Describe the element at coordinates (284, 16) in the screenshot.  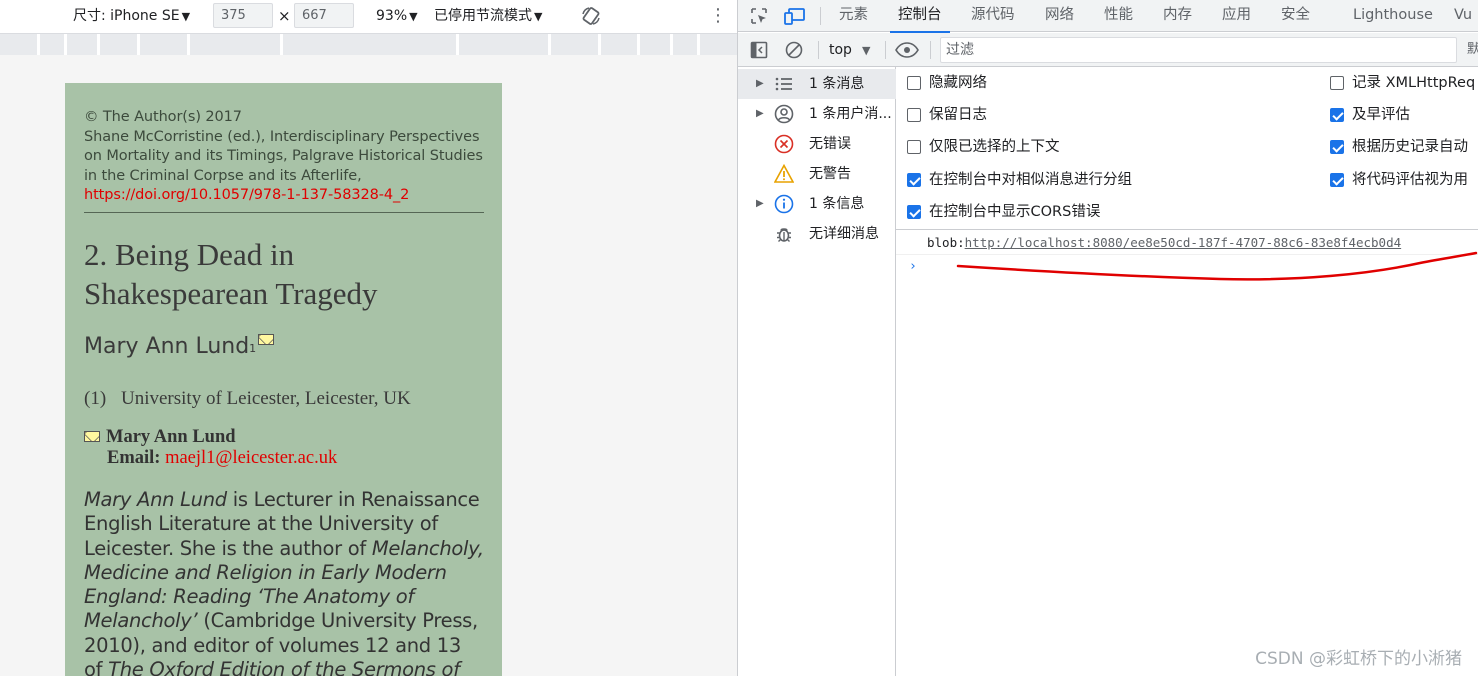
I see `times-symbol: ×` at that location.